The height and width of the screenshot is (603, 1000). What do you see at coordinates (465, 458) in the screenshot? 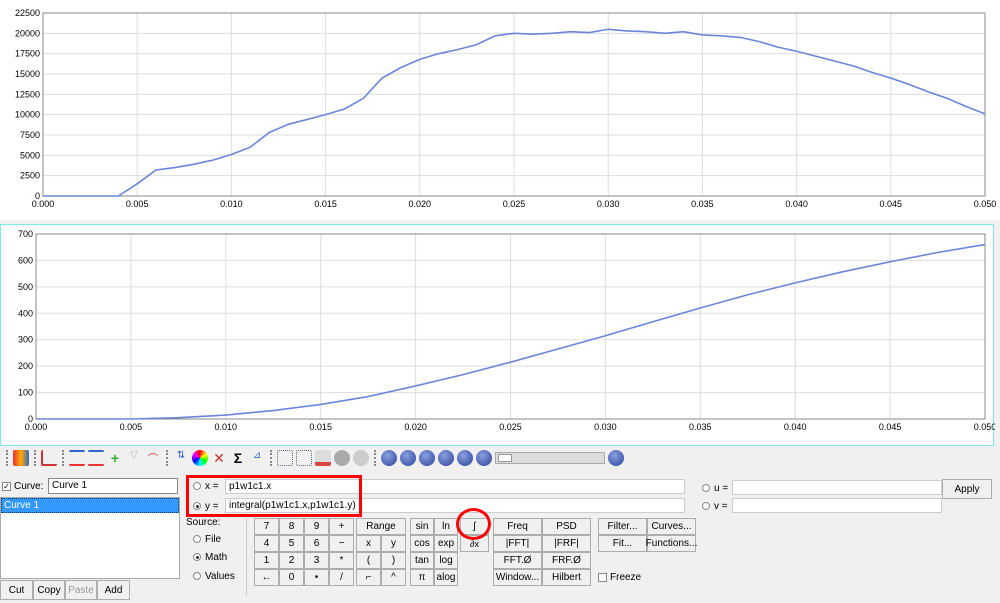
I see `fast-forward-icon` at bounding box center [465, 458].